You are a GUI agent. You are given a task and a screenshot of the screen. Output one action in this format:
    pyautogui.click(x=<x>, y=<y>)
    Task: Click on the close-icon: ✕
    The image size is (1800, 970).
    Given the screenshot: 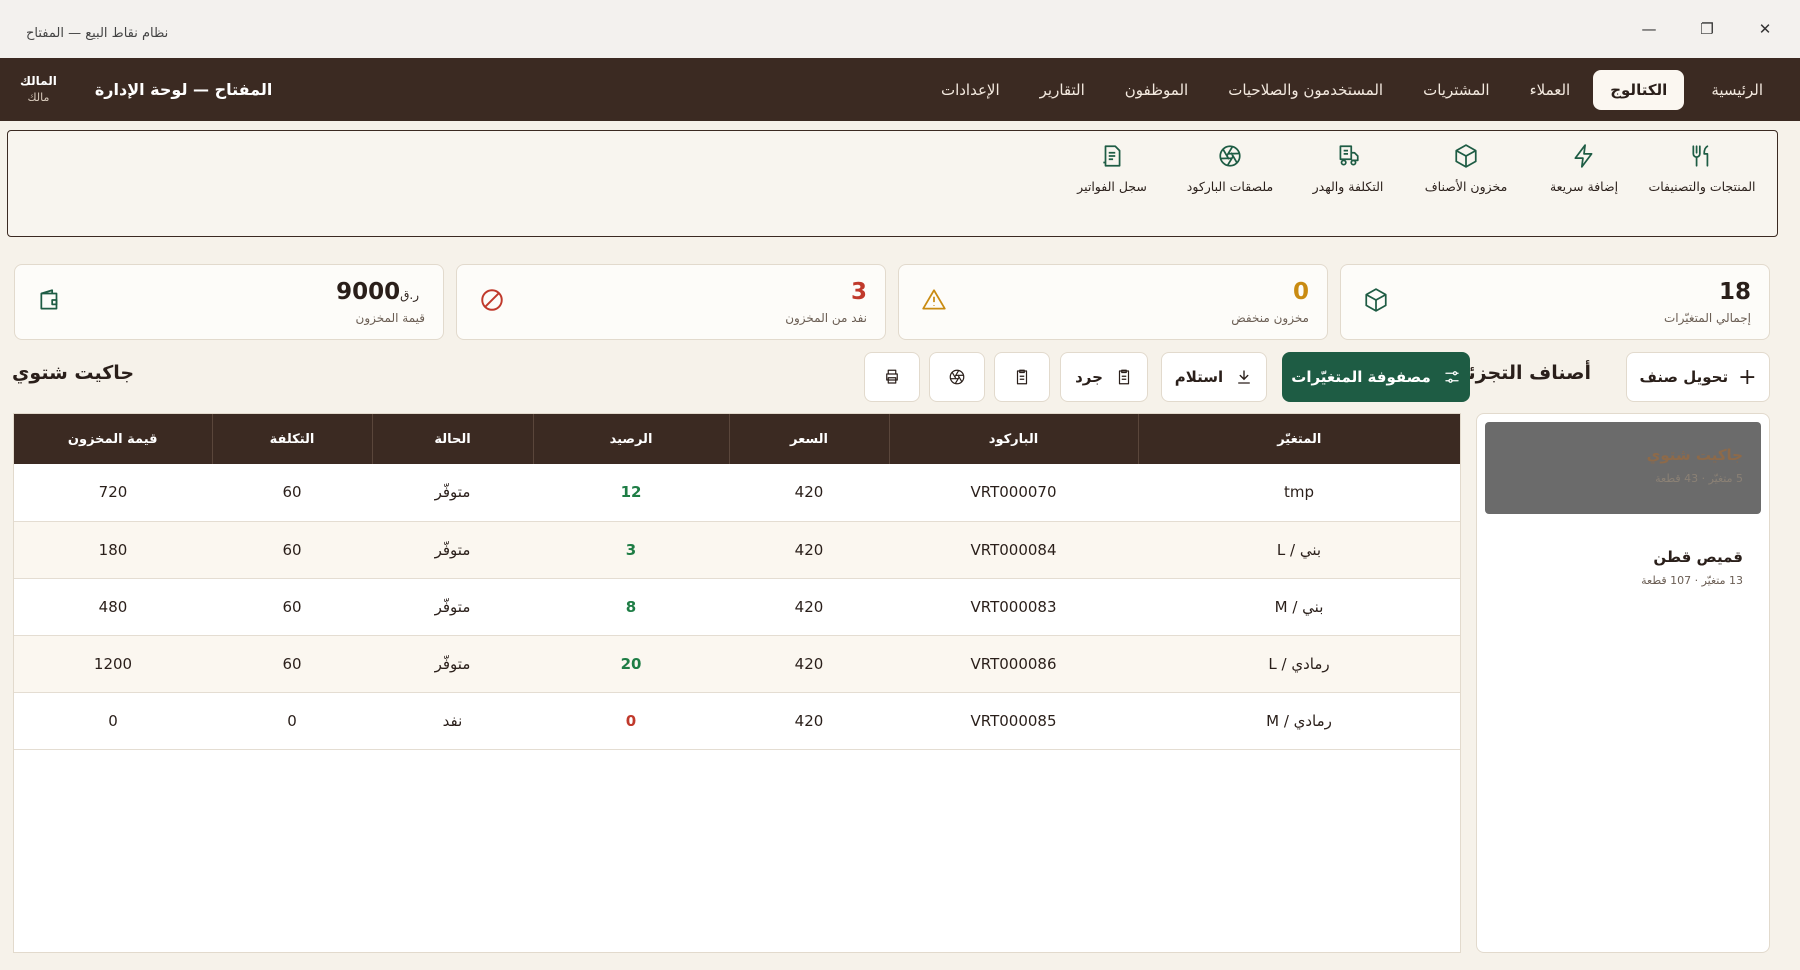 What is the action you would take?
    pyautogui.click(x=1765, y=29)
    